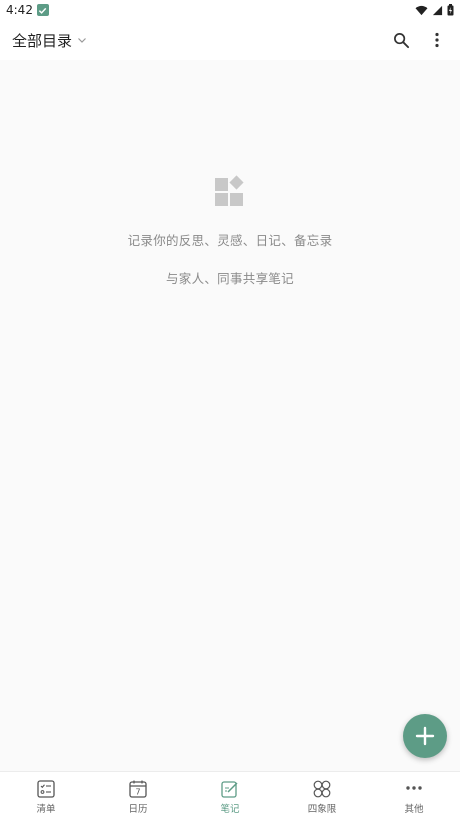  What do you see at coordinates (230, 40) in the screenshot?
I see `top-app-bar: 全部目录` at bounding box center [230, 40].